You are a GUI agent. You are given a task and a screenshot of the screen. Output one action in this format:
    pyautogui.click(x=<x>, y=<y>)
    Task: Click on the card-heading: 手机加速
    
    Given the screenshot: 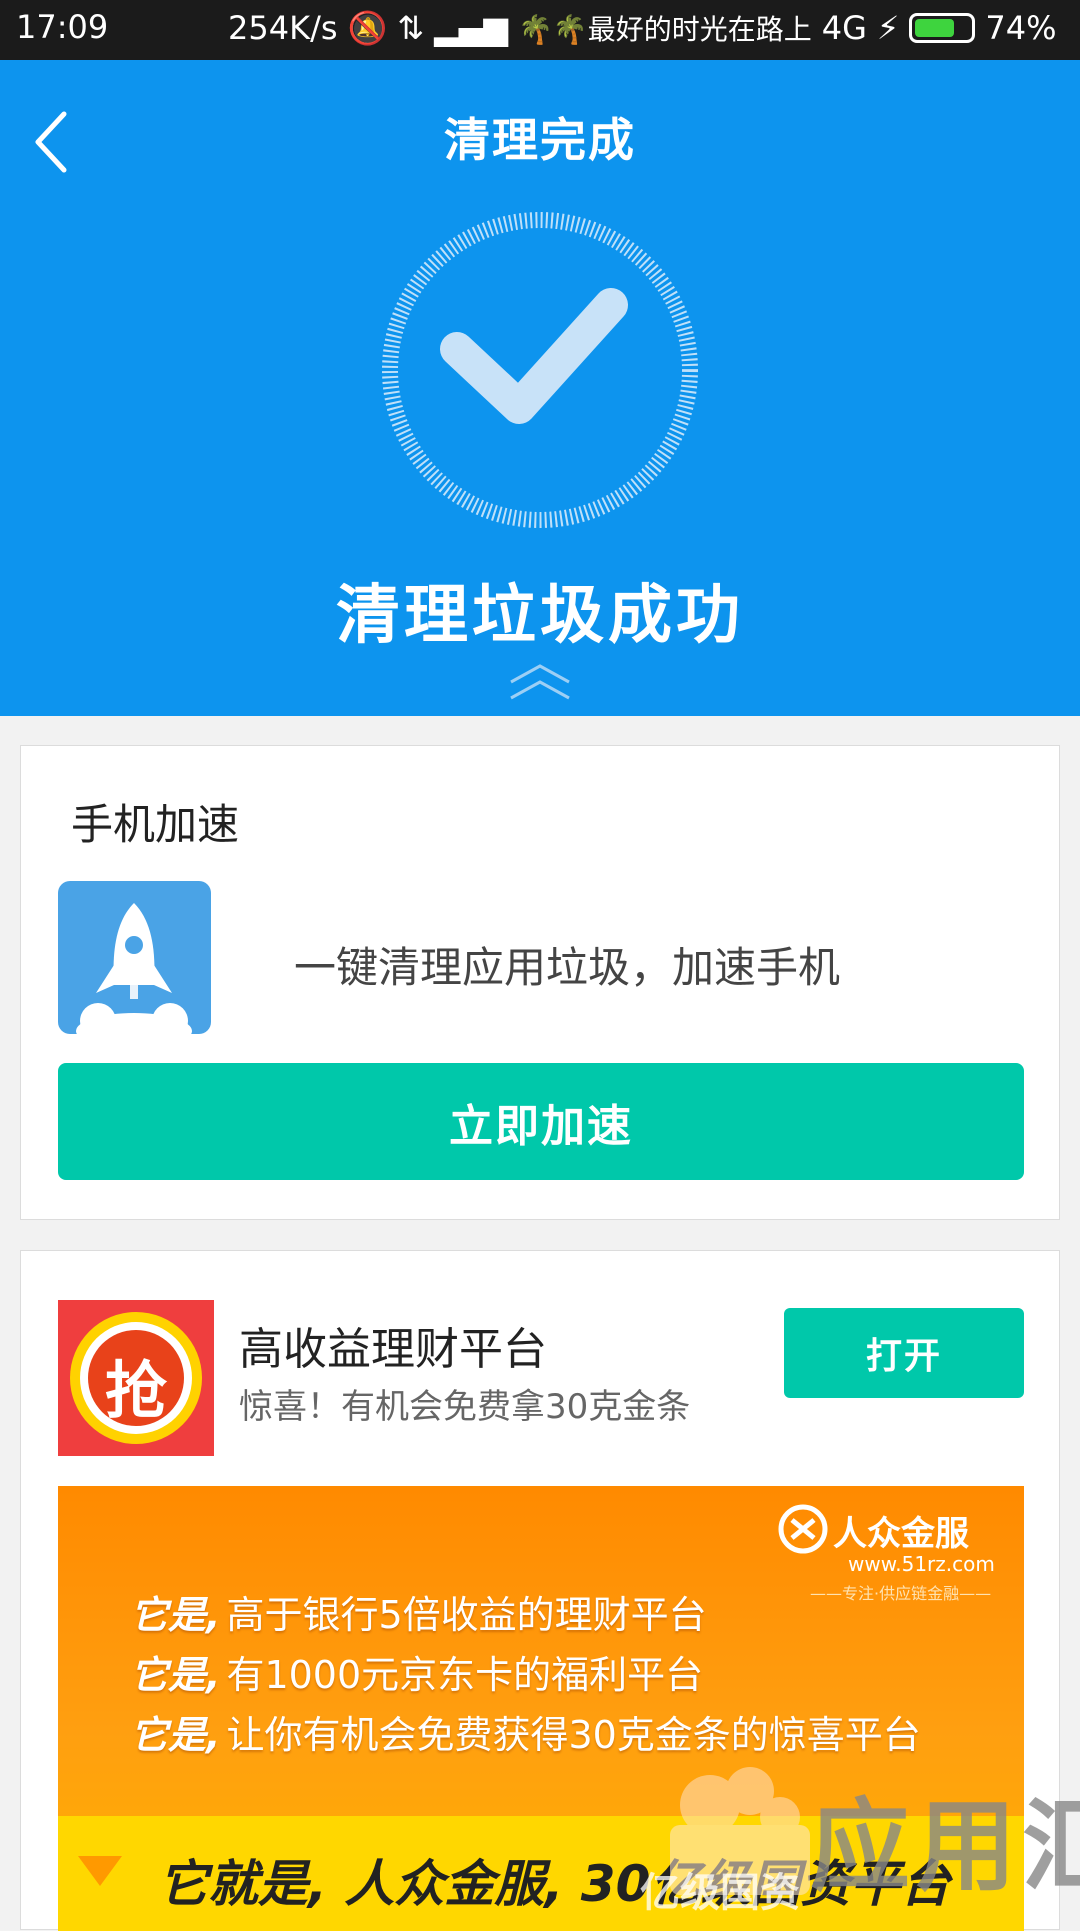 What is the action you would take?
    pyautogui.click(x=155, y=824)
    